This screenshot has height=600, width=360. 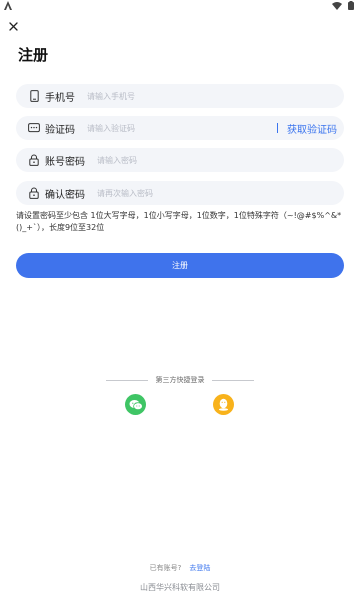 I want to click on code-field: 验证码 获取验证码, so click(x=180, y=128).